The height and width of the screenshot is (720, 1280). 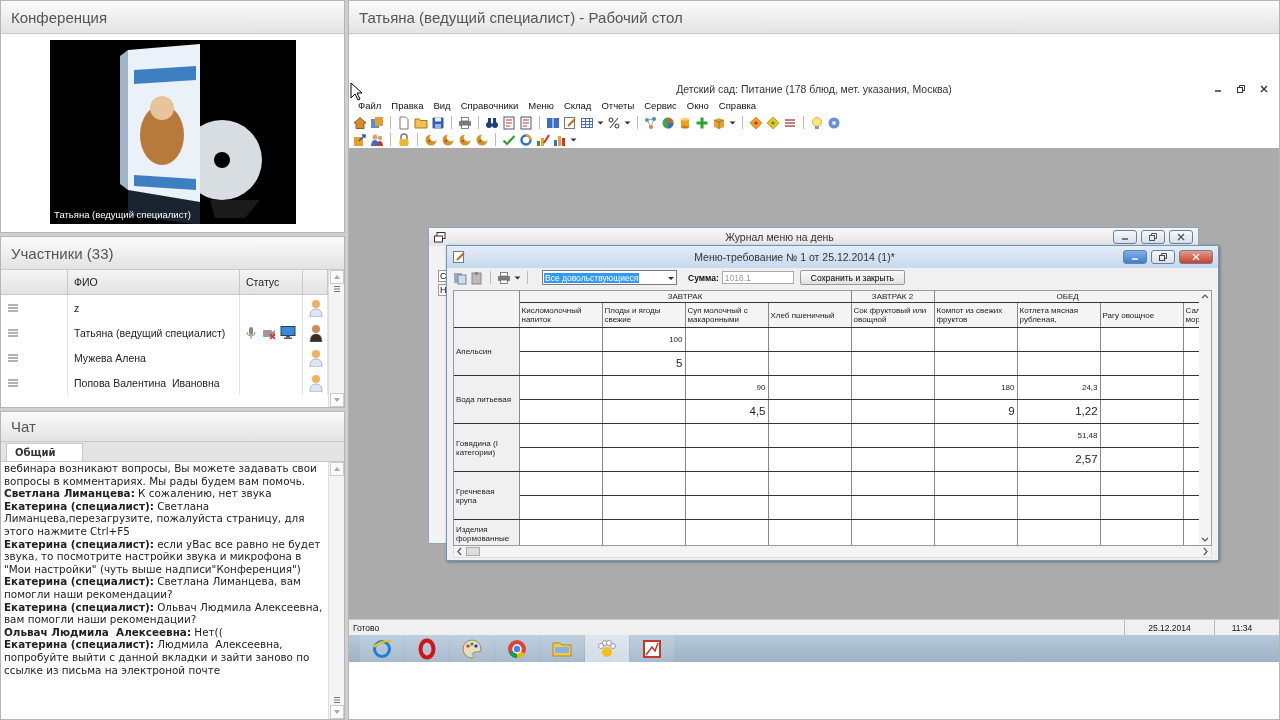 What do you see at coordinates (1067, 296) in the screenshot?
I see `column-group-header: ОБЕД` at bounding box center [1067, 296].